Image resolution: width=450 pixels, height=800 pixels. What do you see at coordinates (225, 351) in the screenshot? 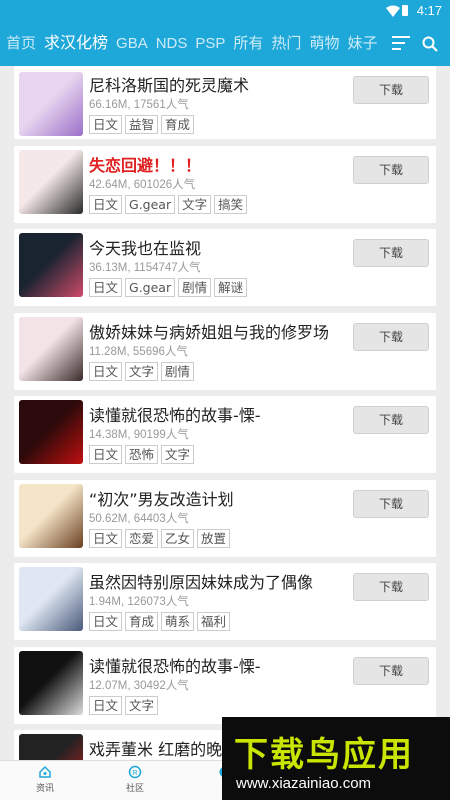
I see `game-card: 傲娇妹妹与病娇姐姐与我的修罗场 11.28M, 55696人气日文 文字 剧情 下载` at bounding box center [225, 351].